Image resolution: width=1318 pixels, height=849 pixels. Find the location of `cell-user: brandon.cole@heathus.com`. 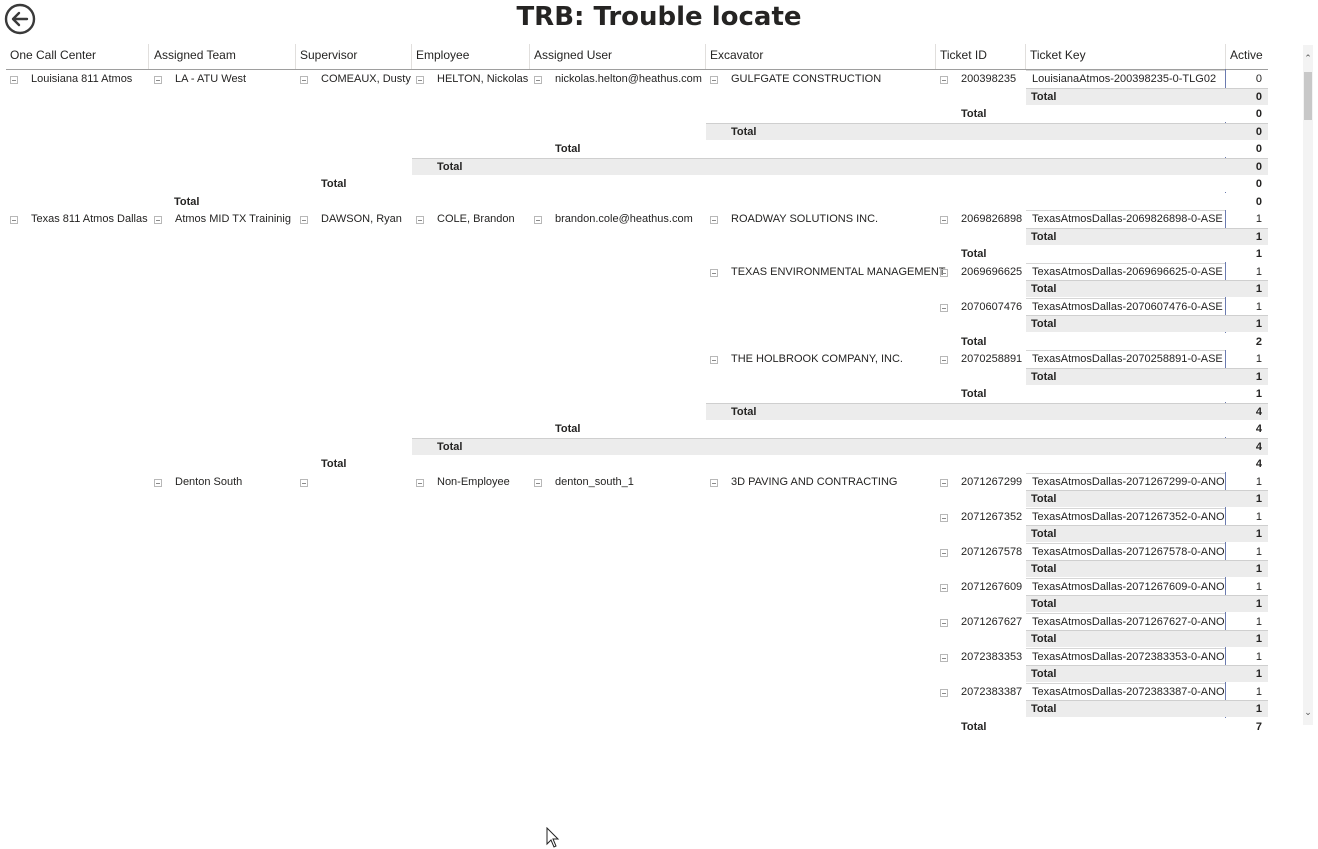

cell-user: brandon.cole@heathus.com is located at coordinates (624, 219).